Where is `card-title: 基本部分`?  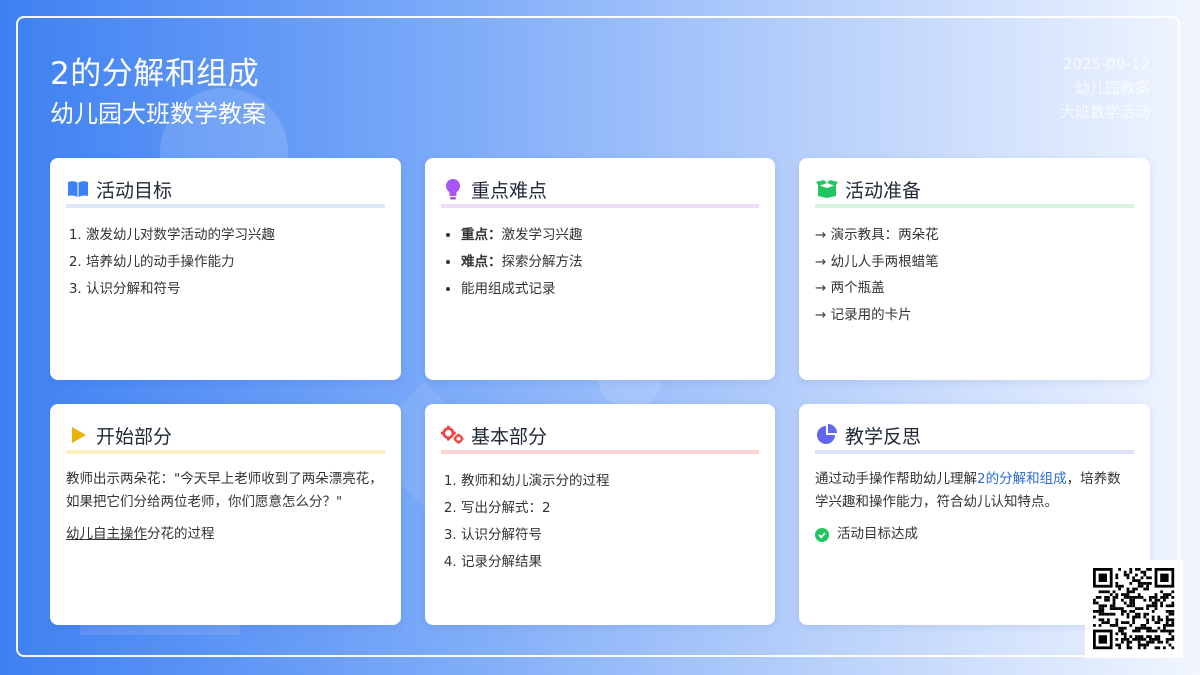
card-title: 基本部分 is located at coordinates (509, 436).